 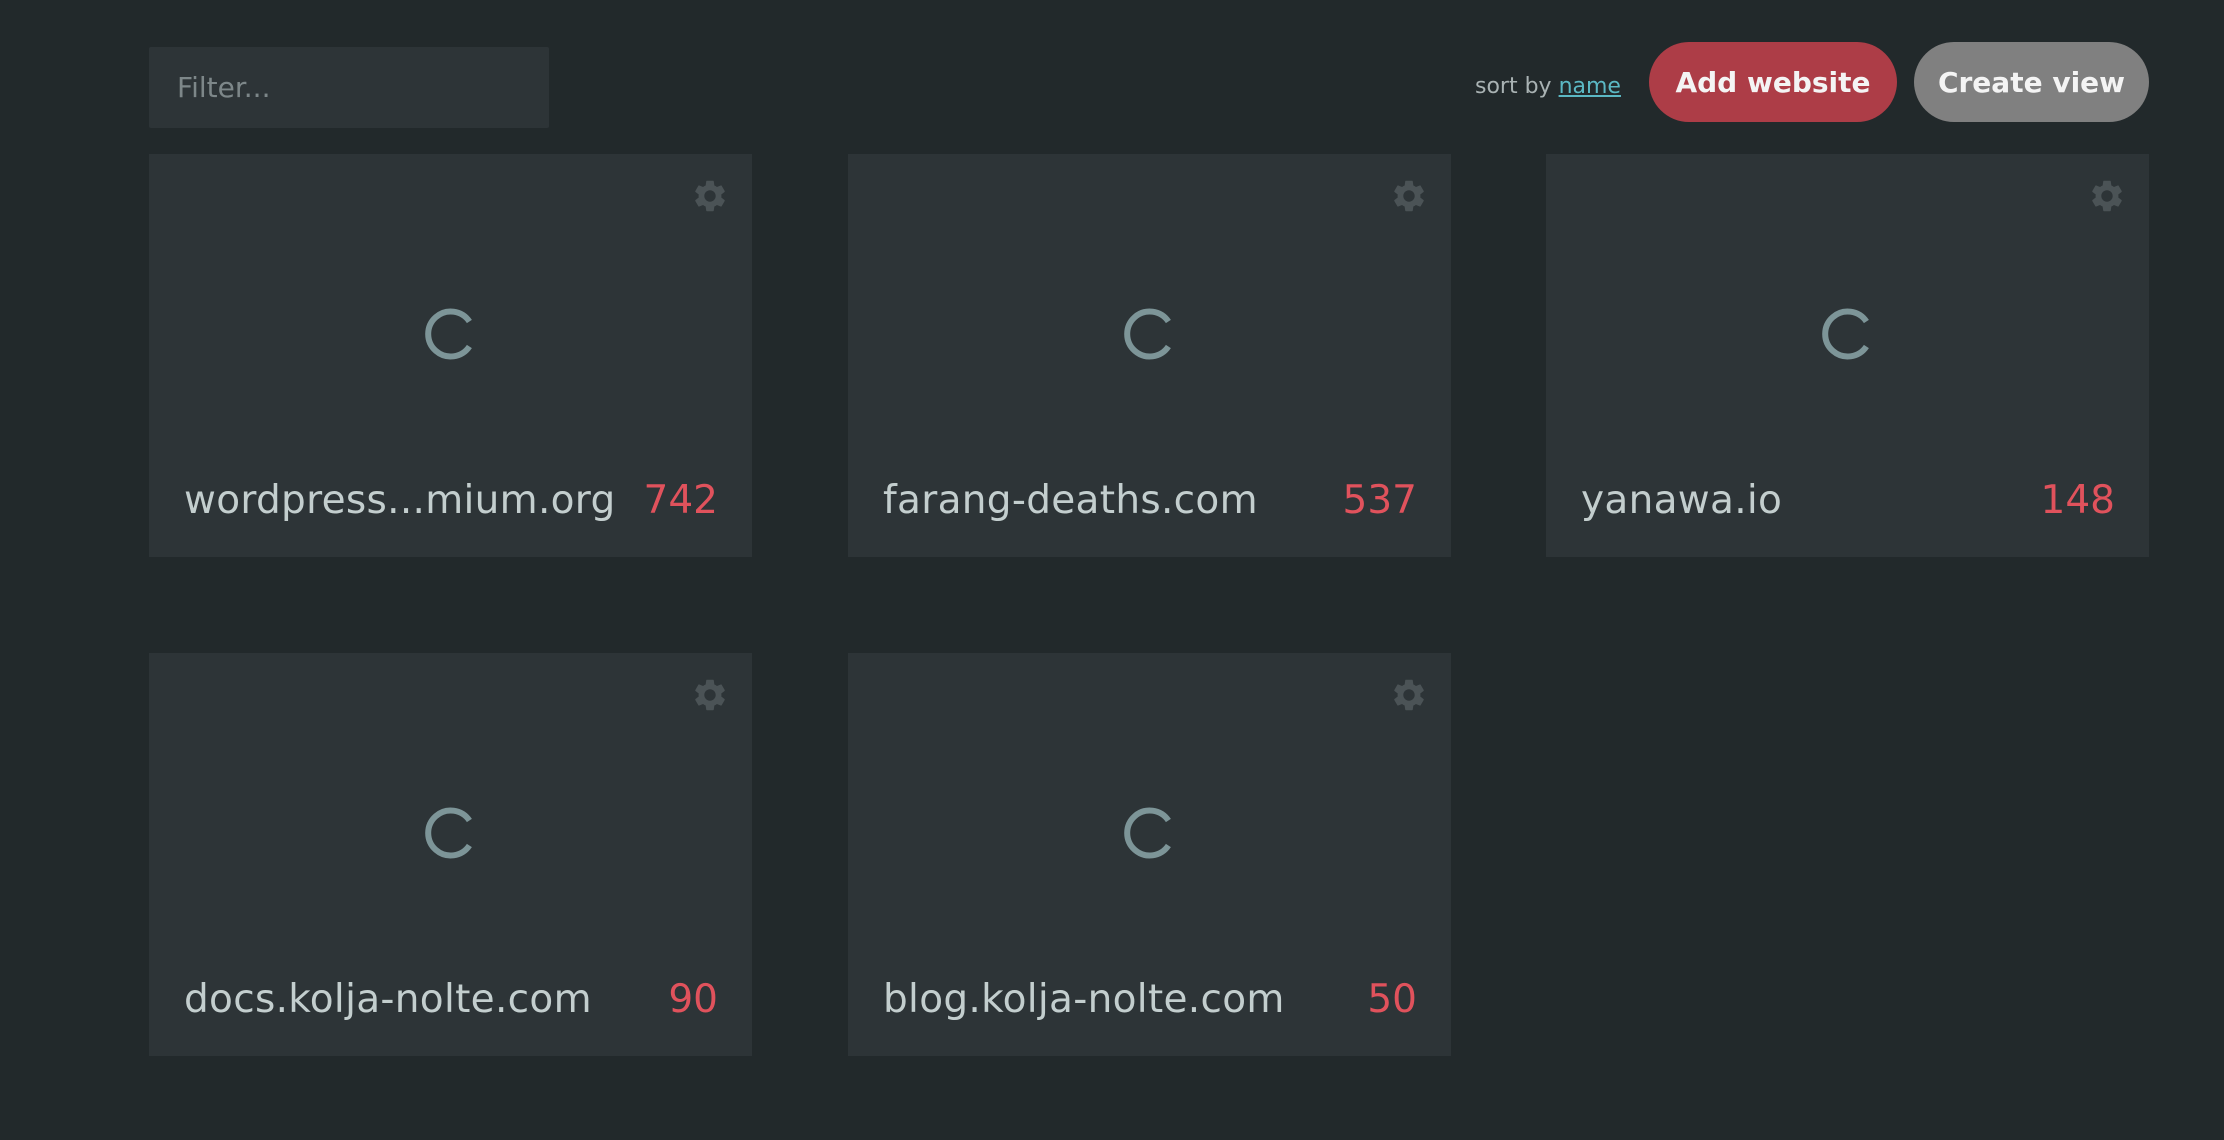 I want to click on filter-input, so click(x=349, y=87).